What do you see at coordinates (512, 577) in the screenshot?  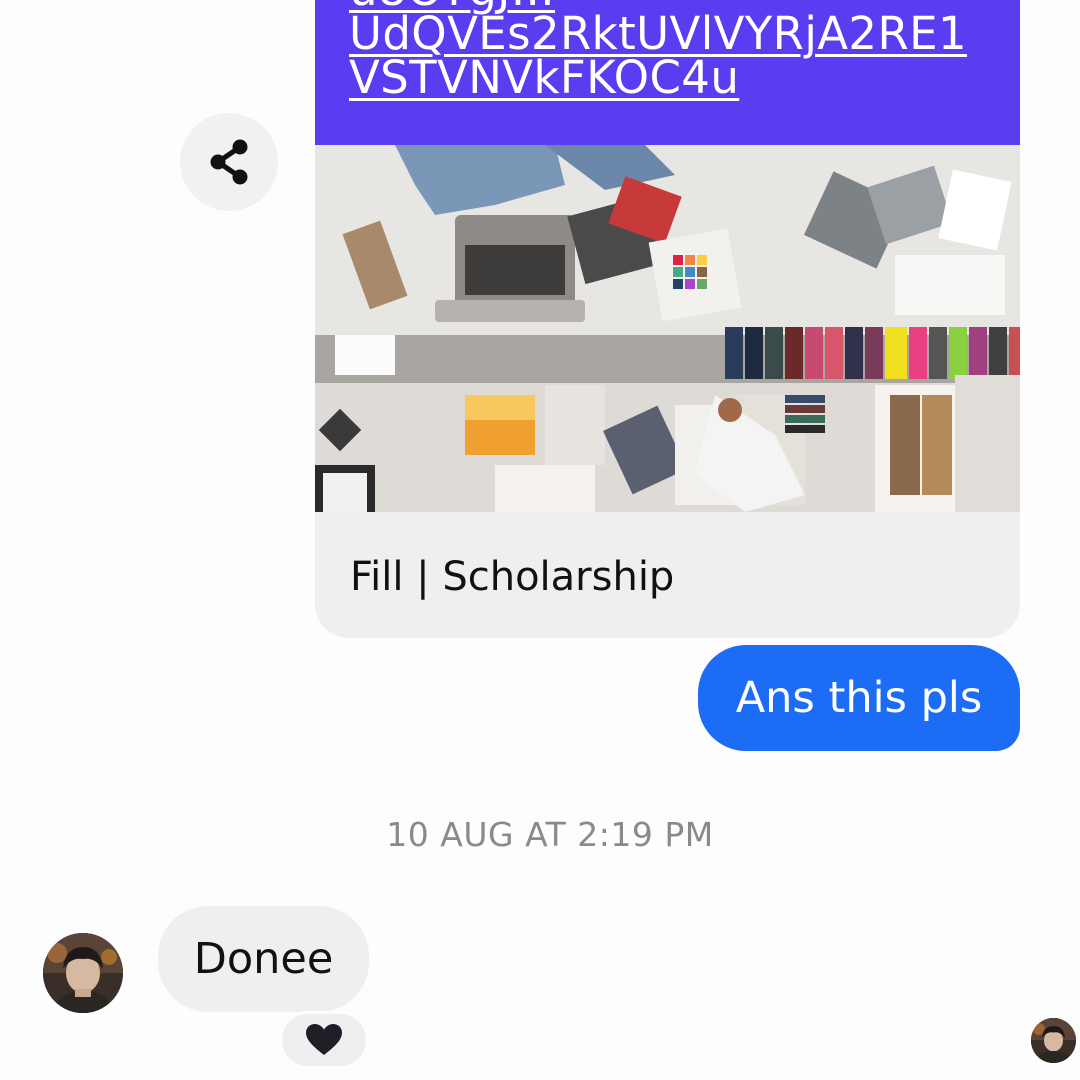 I see `card-caption: Fill | Scholarship` at bounding box center [512, 577].